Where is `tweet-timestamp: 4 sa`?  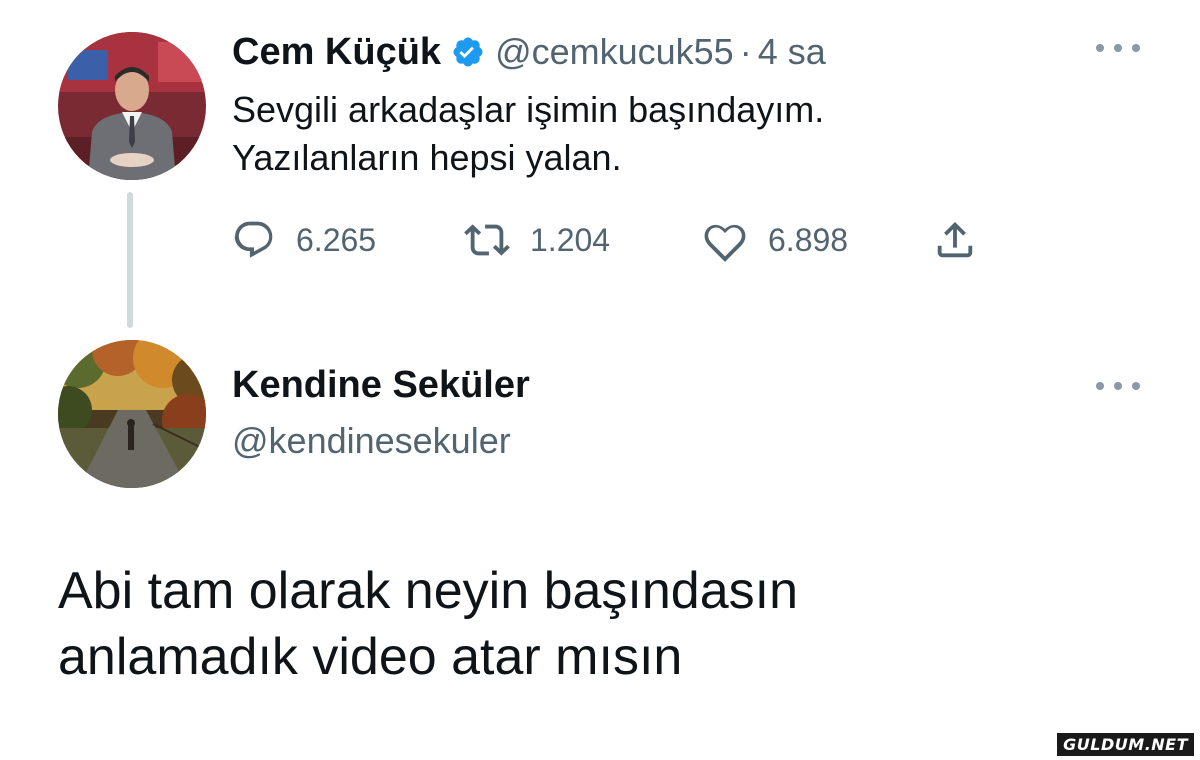 tweet-timestamp: 4 sa is located at coordinates (792, 52).